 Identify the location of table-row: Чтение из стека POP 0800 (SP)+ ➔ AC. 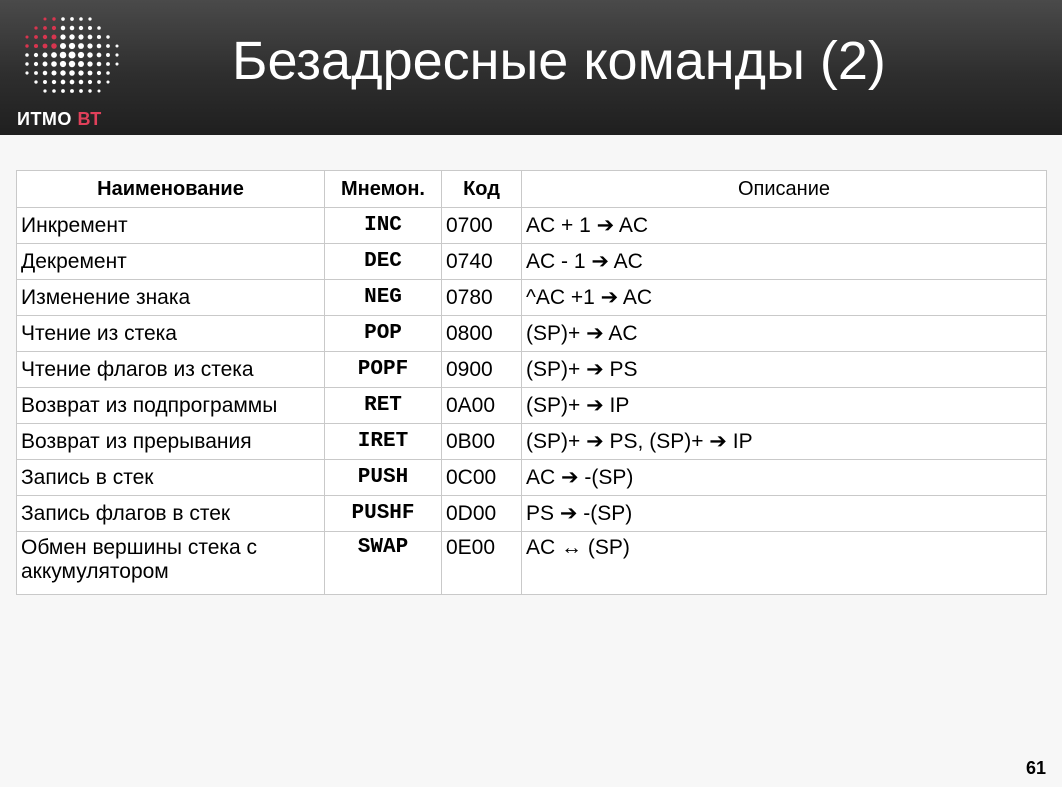
(531, 333).